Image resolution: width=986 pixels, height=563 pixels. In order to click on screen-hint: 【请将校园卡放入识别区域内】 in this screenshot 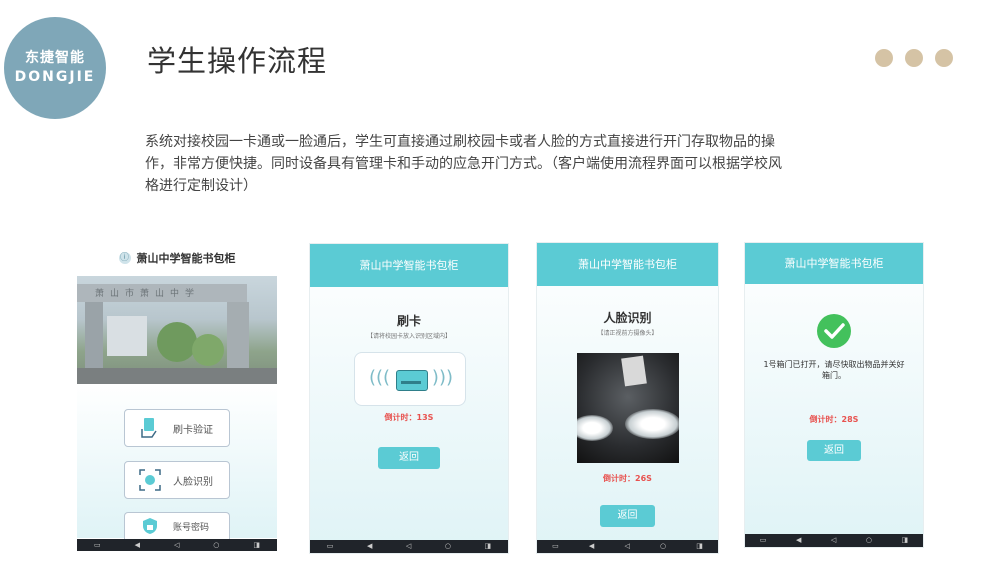, I will do `click(408, 336)`.